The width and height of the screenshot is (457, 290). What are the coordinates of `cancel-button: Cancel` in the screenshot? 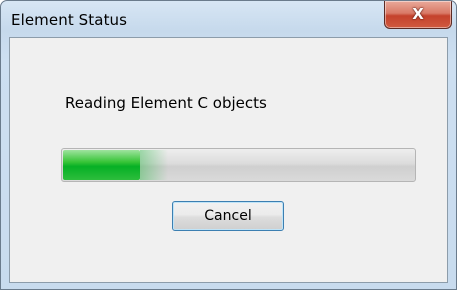 It's located at (228, 216).